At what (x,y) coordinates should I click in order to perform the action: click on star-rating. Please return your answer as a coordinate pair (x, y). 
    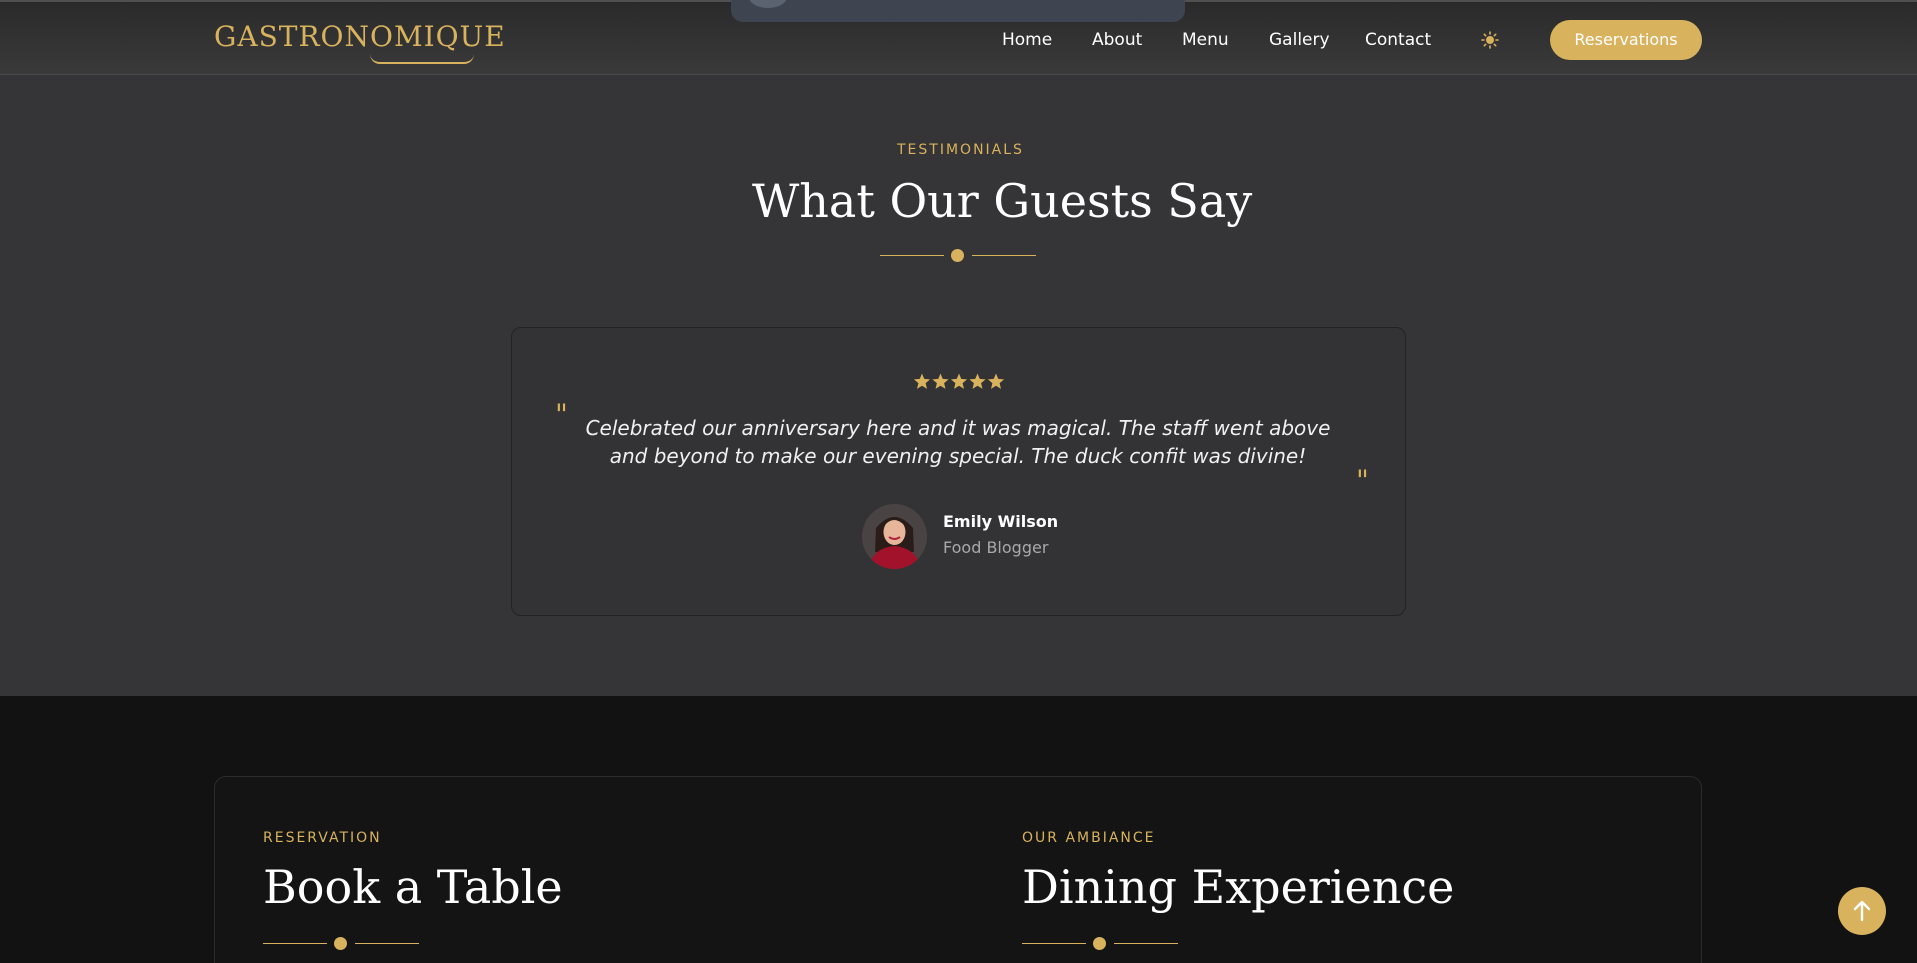
    Looking at the image, I should click on (959, 382).